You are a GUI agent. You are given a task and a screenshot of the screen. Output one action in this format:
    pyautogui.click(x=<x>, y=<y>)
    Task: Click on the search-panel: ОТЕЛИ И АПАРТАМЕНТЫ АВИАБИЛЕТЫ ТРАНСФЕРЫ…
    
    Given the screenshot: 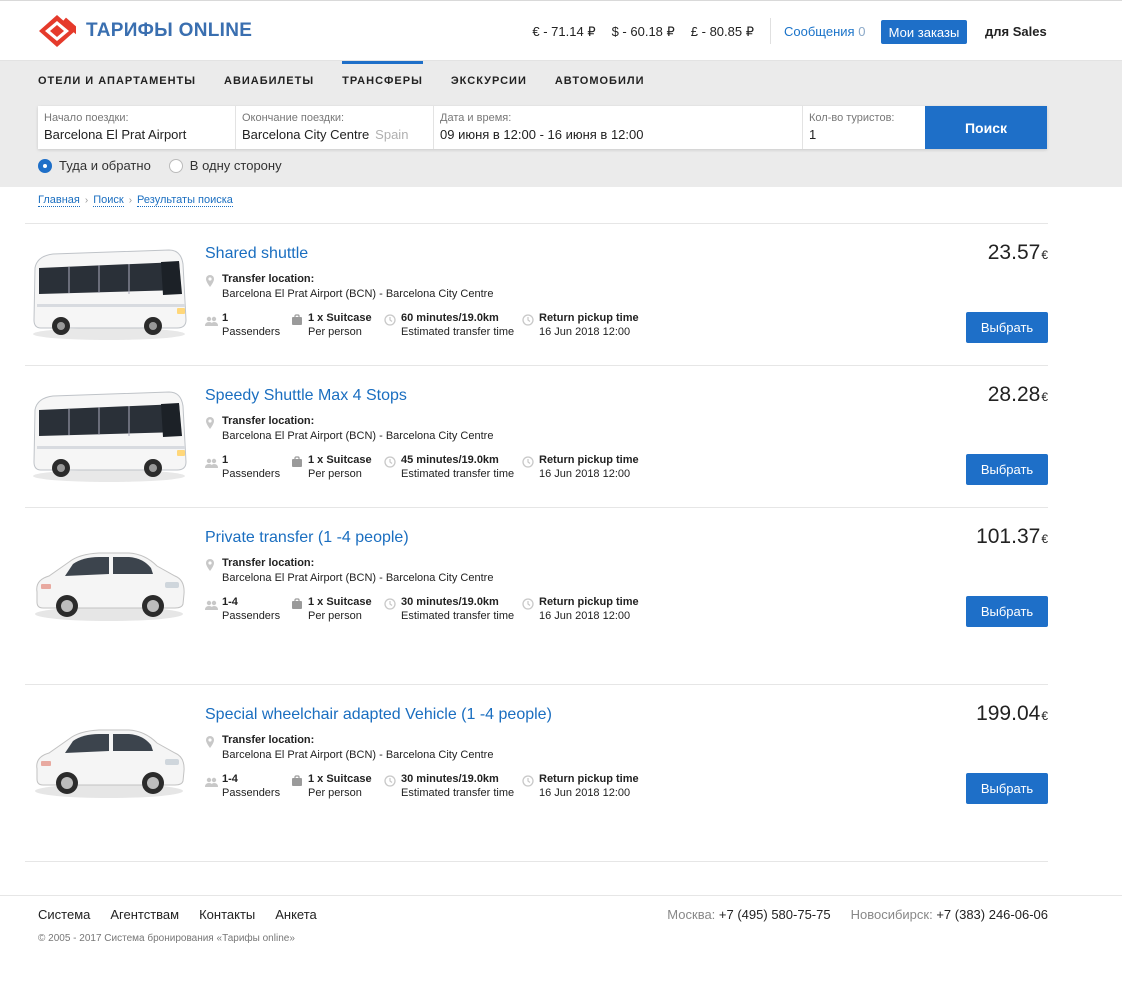 What is the action you would take?
    pyautogui.click(x=561, y=124)
    